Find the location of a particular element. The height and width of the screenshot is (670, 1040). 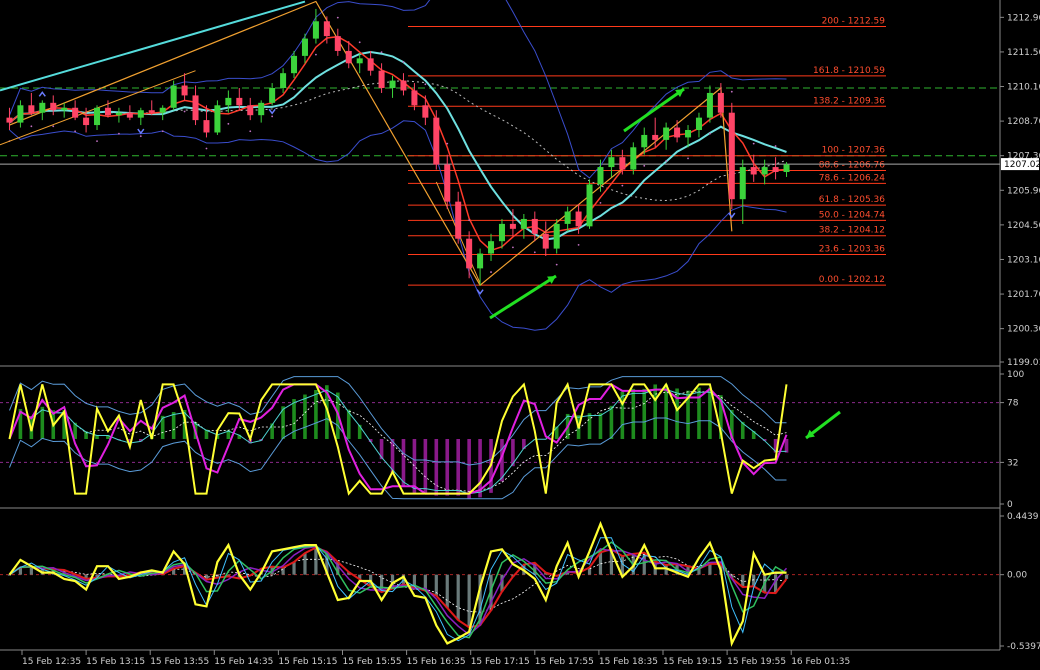

osc-tick-label: 32 is located at coordinates (1012, 463).